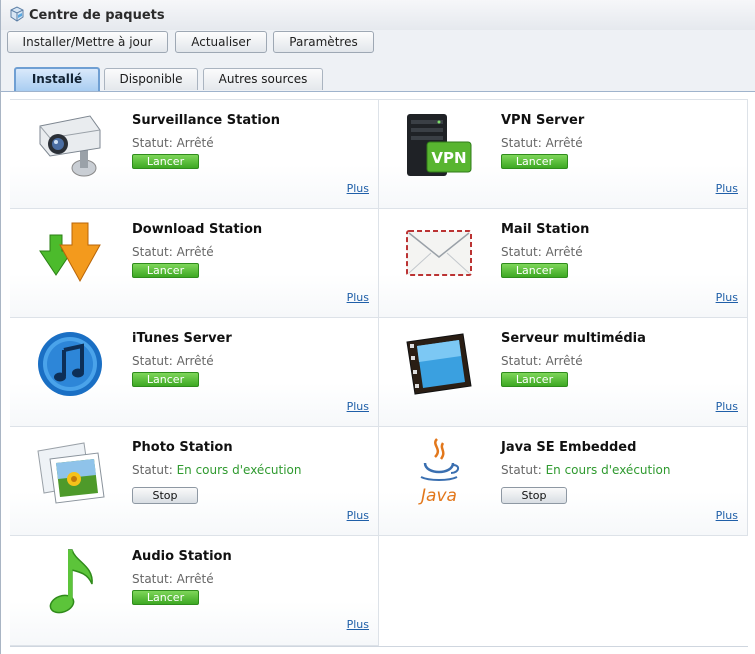 This screenshot has height=654, width=755. I want to click on list-bottom-border, so click(379, 646).